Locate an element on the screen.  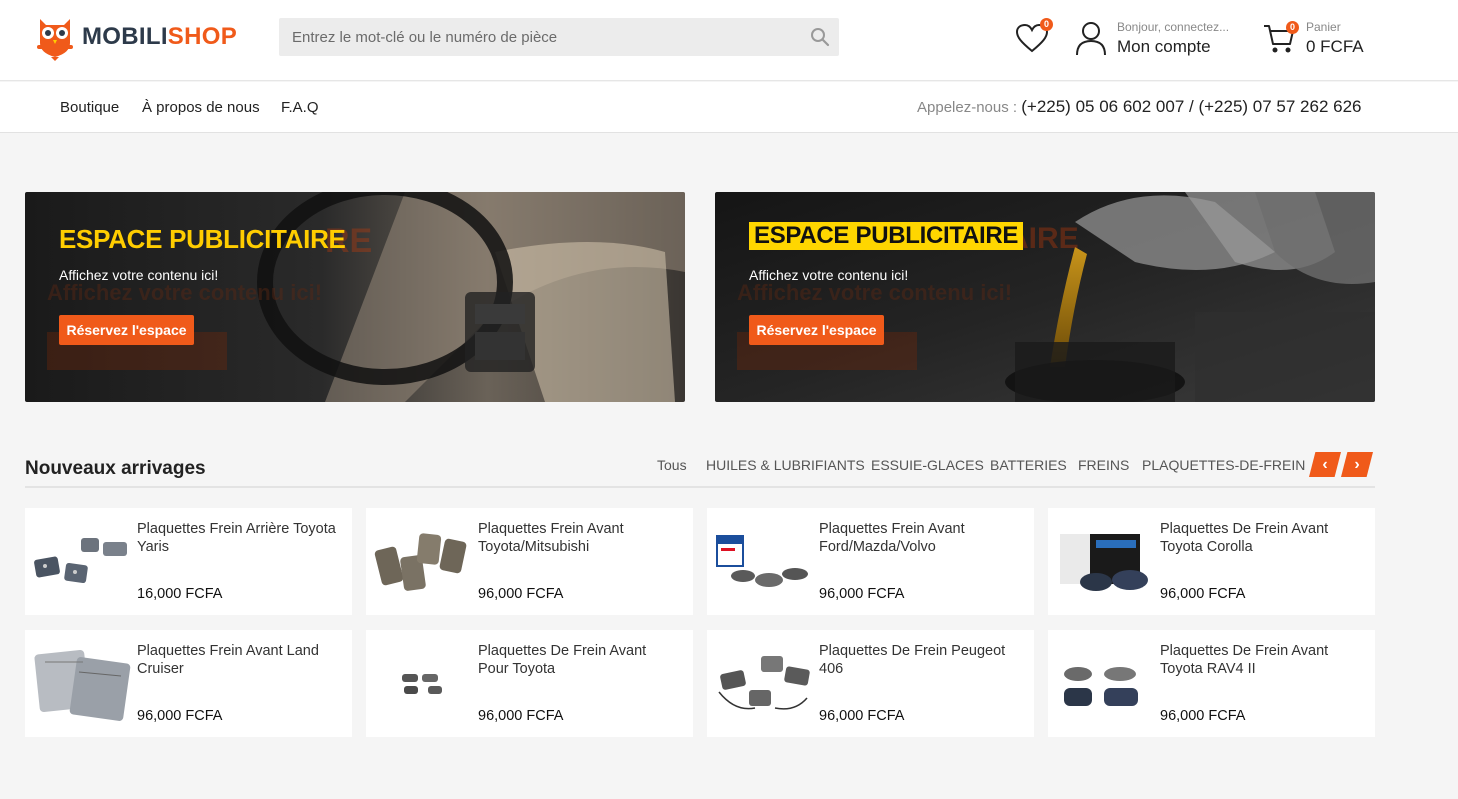
tab-brakes: FREINS is located at coordinates (1103, 465).